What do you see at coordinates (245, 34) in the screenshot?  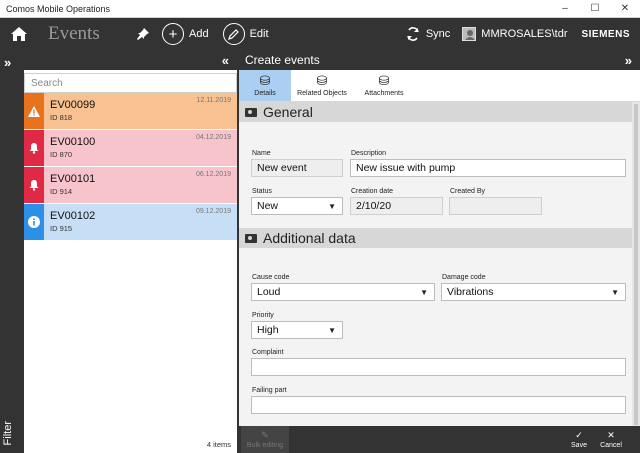 I see `edit-button: Edit` at bounding box center [245, 34].